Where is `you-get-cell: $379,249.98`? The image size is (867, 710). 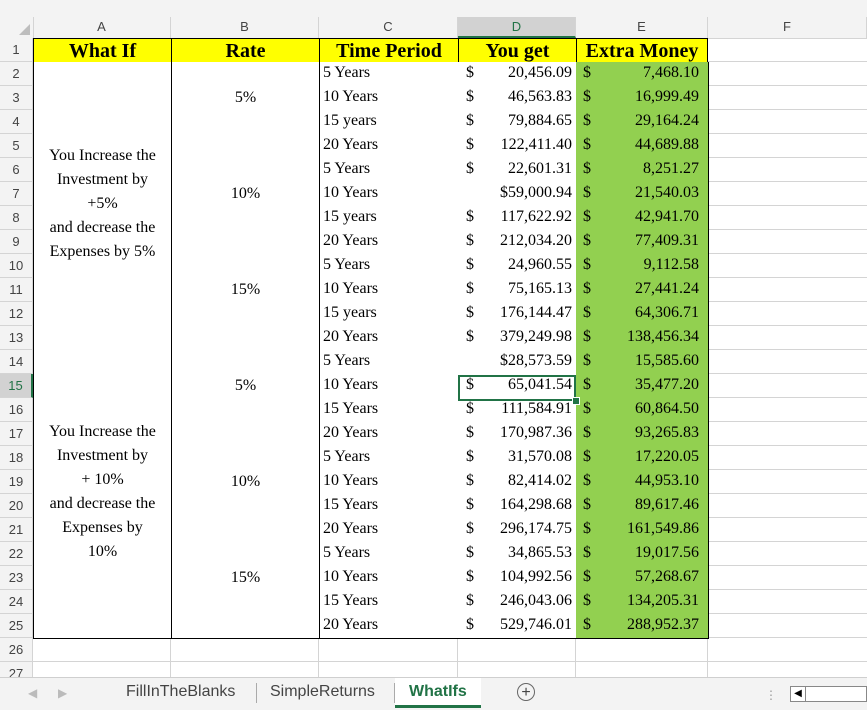
you-get-cell: $379,249.98 is located at coordinates (517, 338).